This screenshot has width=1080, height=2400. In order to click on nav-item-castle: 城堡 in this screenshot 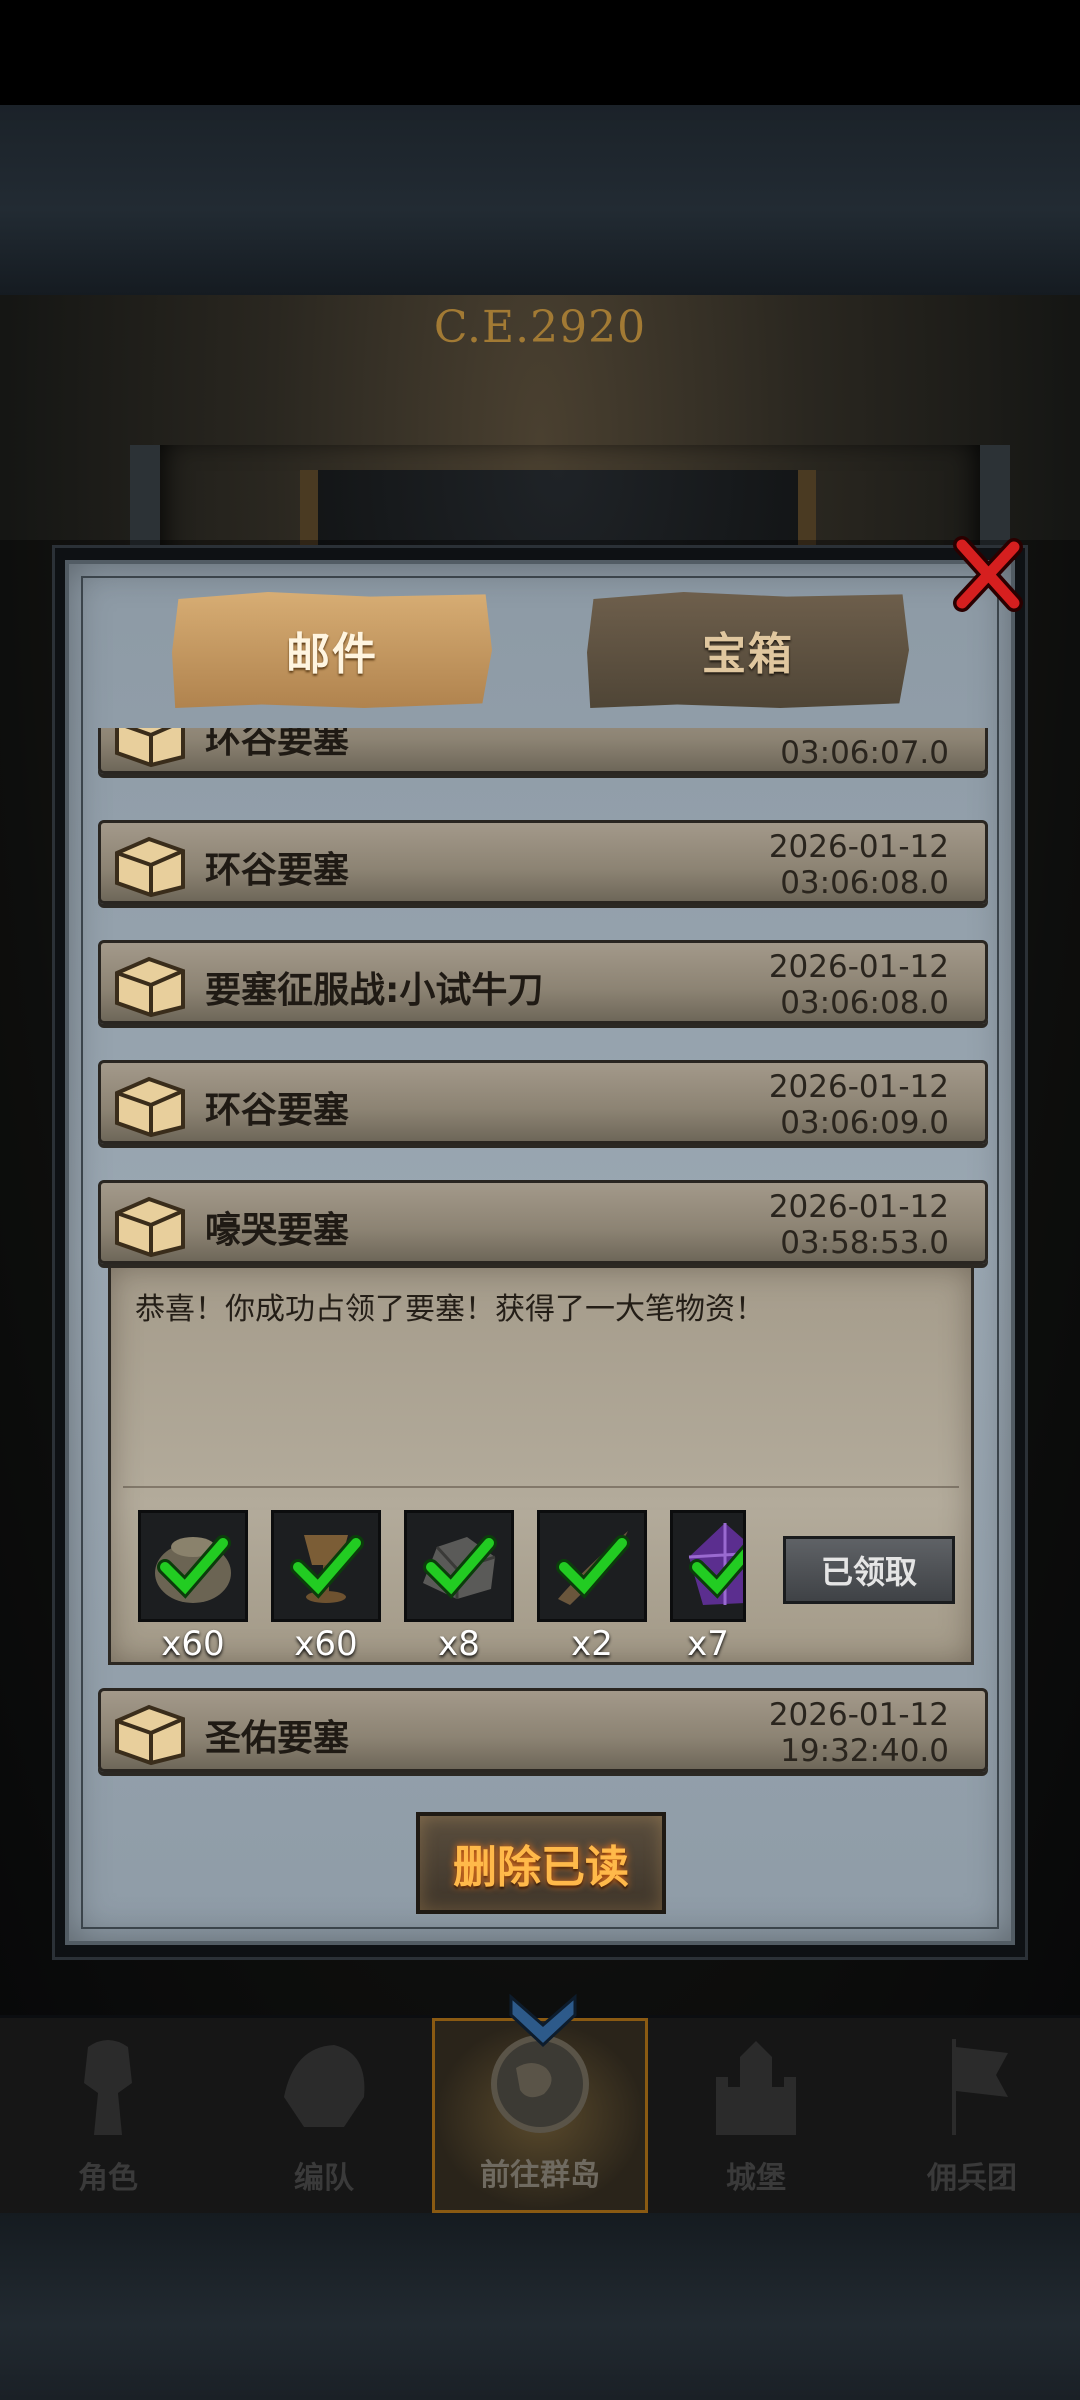, I will do `click(756, 2115)`.